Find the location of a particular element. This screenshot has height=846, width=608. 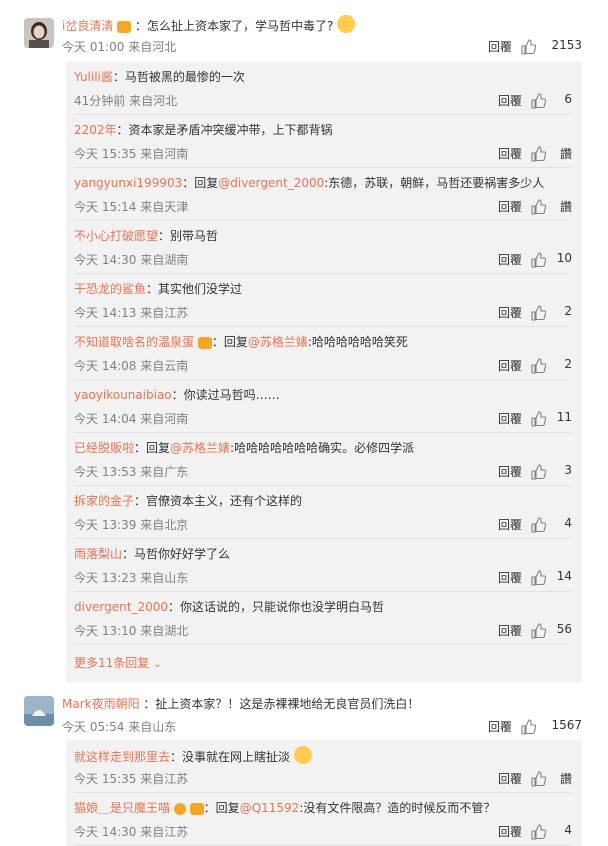

reply-author: yangyunxi199903 is located at coordinates (128, 183).